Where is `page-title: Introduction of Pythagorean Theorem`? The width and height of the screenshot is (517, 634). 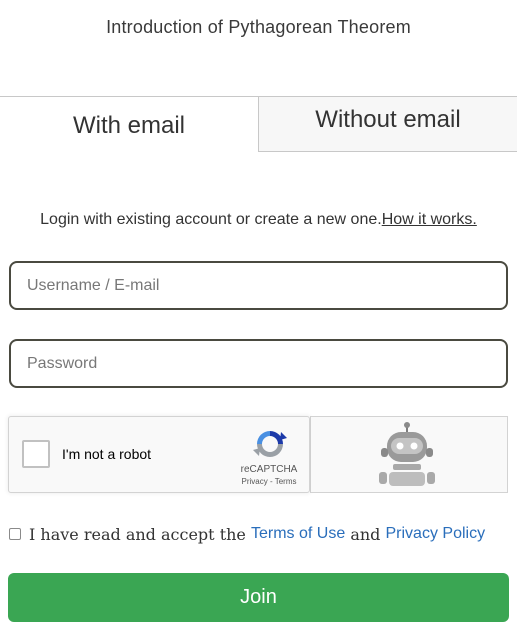 page-title: Introduction of Pythagorean Theorem is located at coordinates (258, 27).